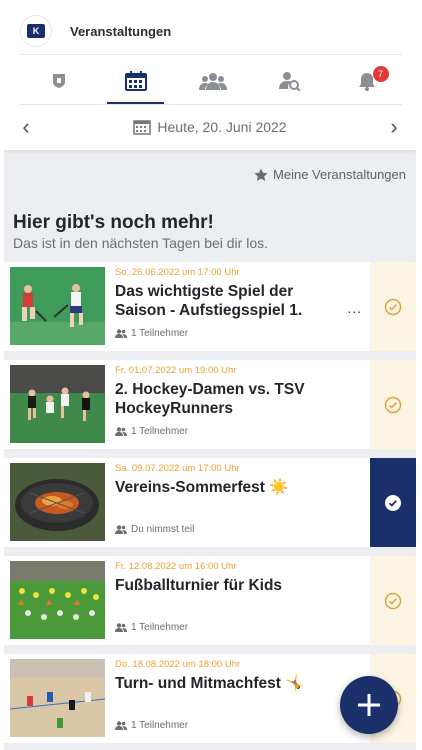 The width and height of the screenshot is (422, 750). Describe the element at coordinates (339, 174) in the screenshot. I see `my-events-label: Meine Veranstaltungen` at that location.